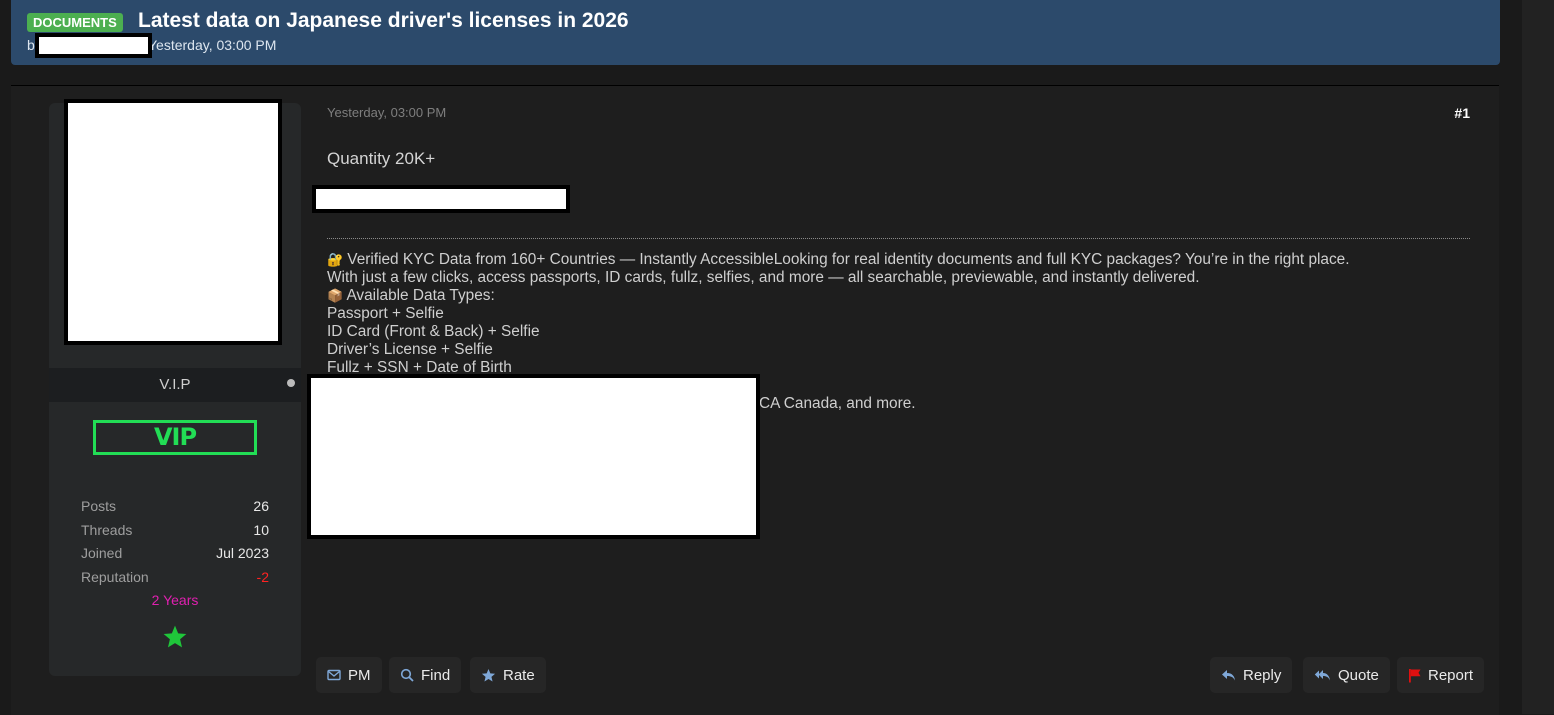 This screenshot has height=715, width=1554. What do you see at coordinates (261, 506) in the screenshot?
I see `stat-value: 26` at bounding box center [261, 506].